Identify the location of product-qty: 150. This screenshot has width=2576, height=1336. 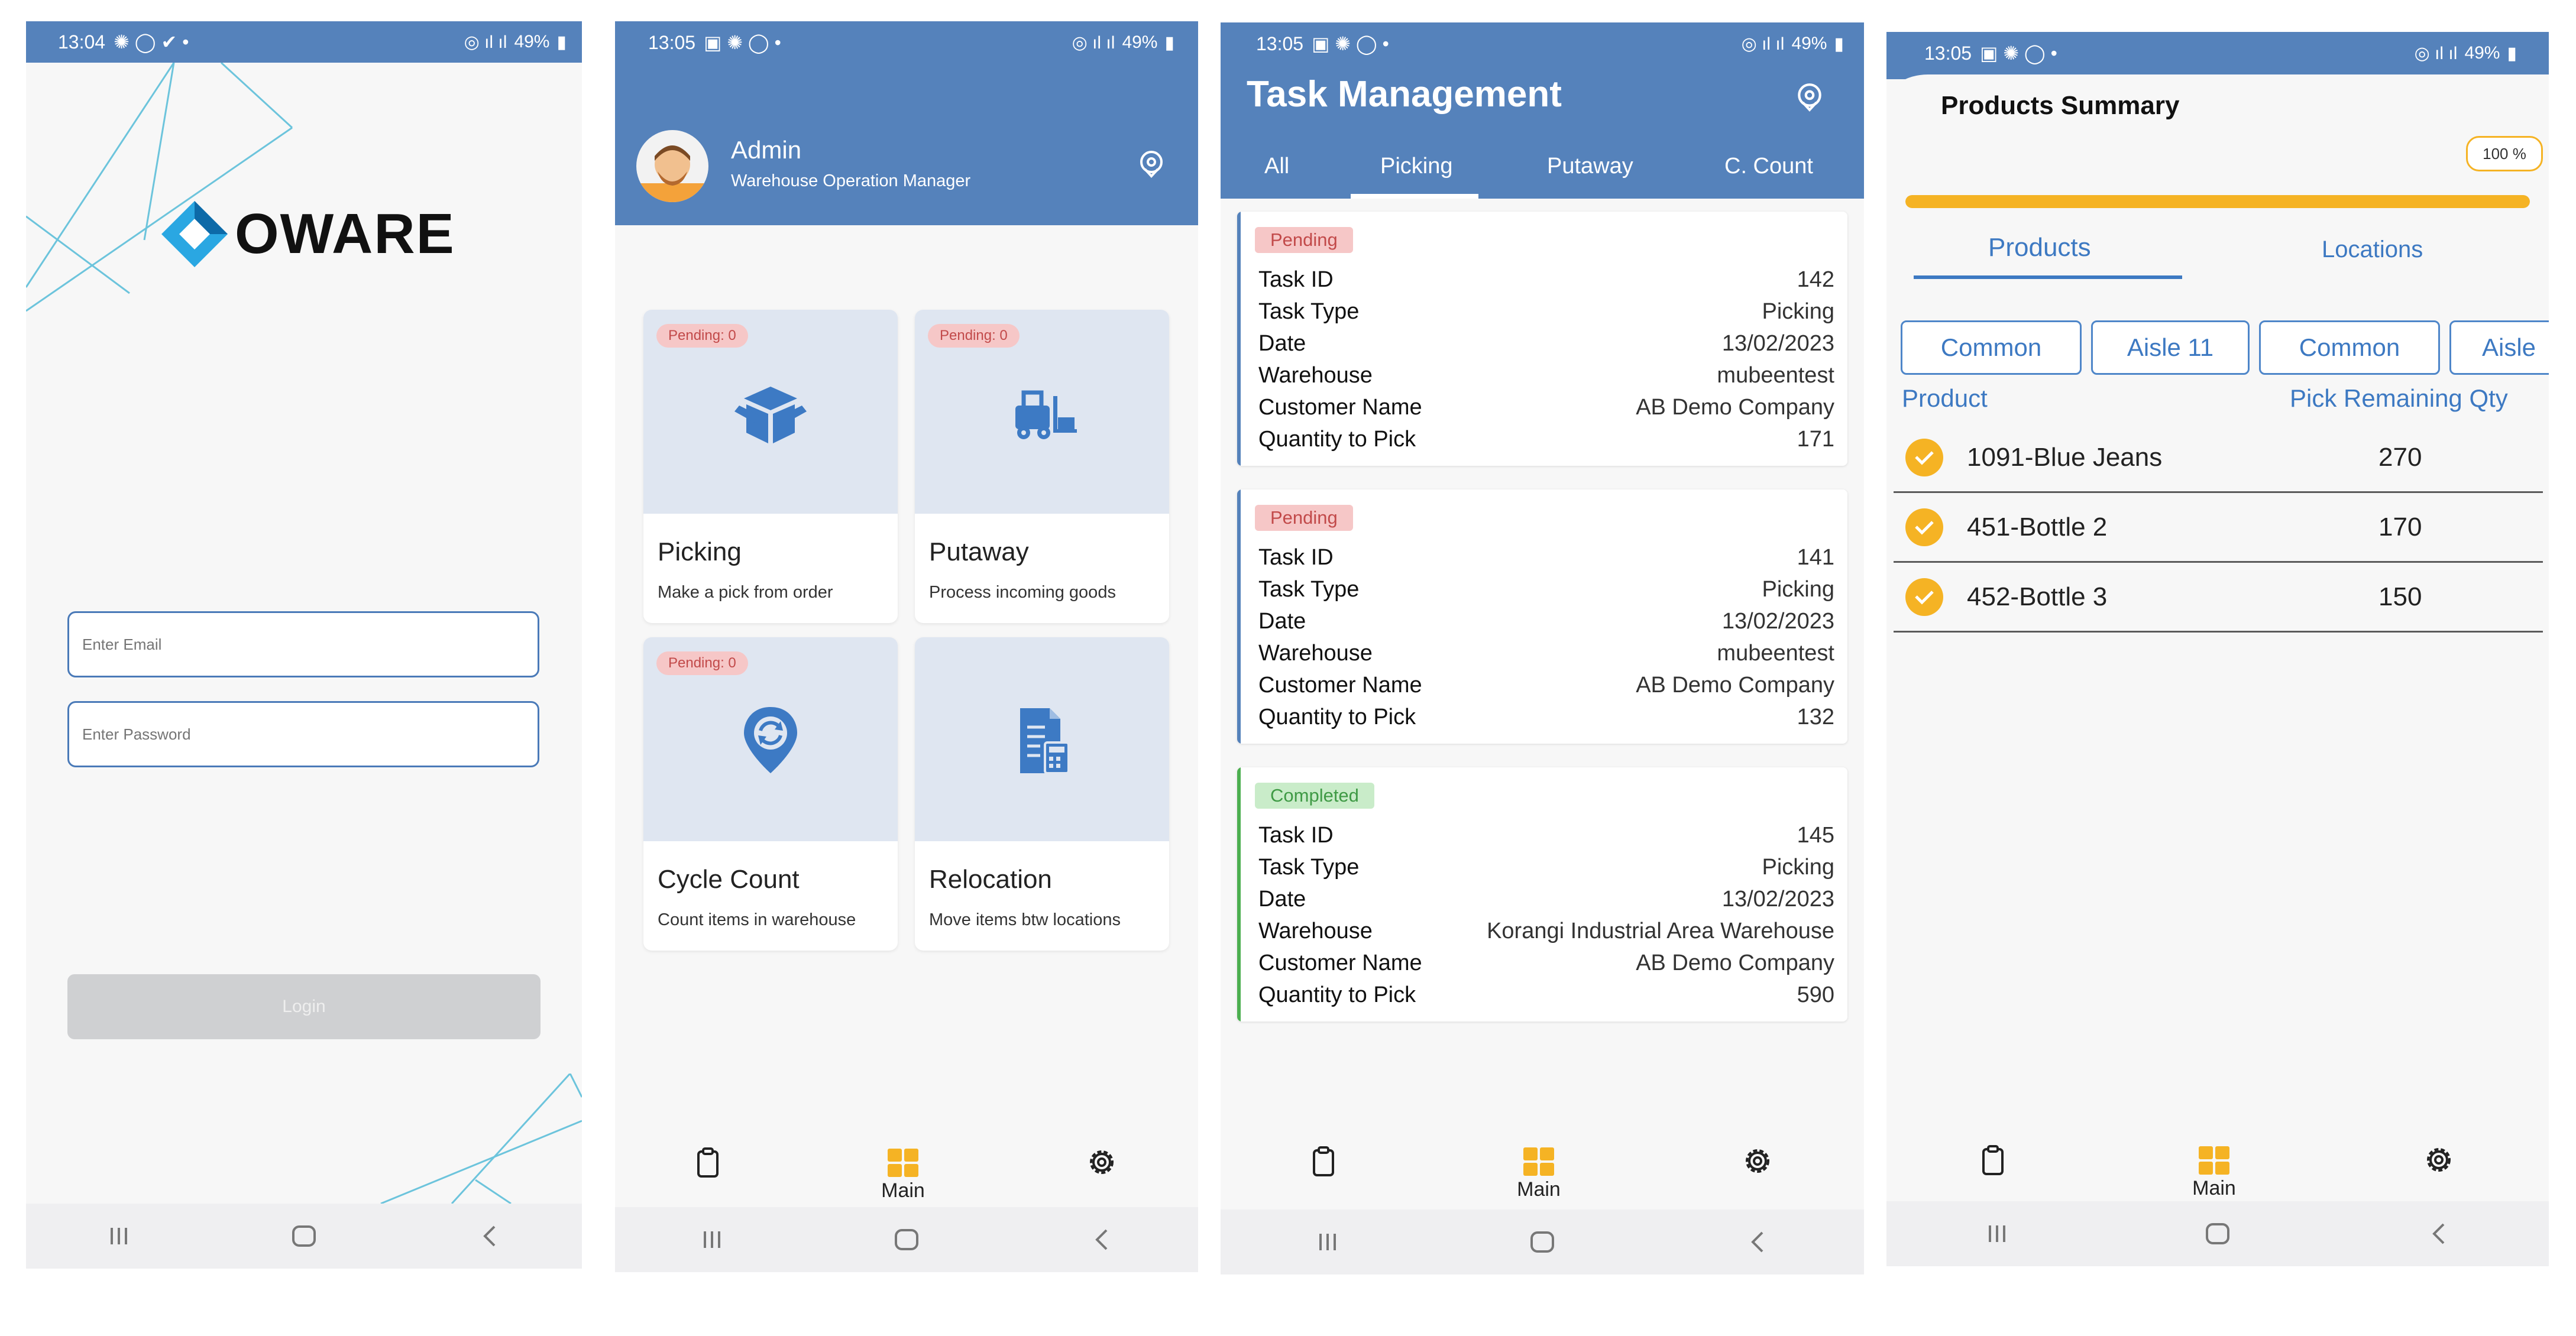
(2400, 596).